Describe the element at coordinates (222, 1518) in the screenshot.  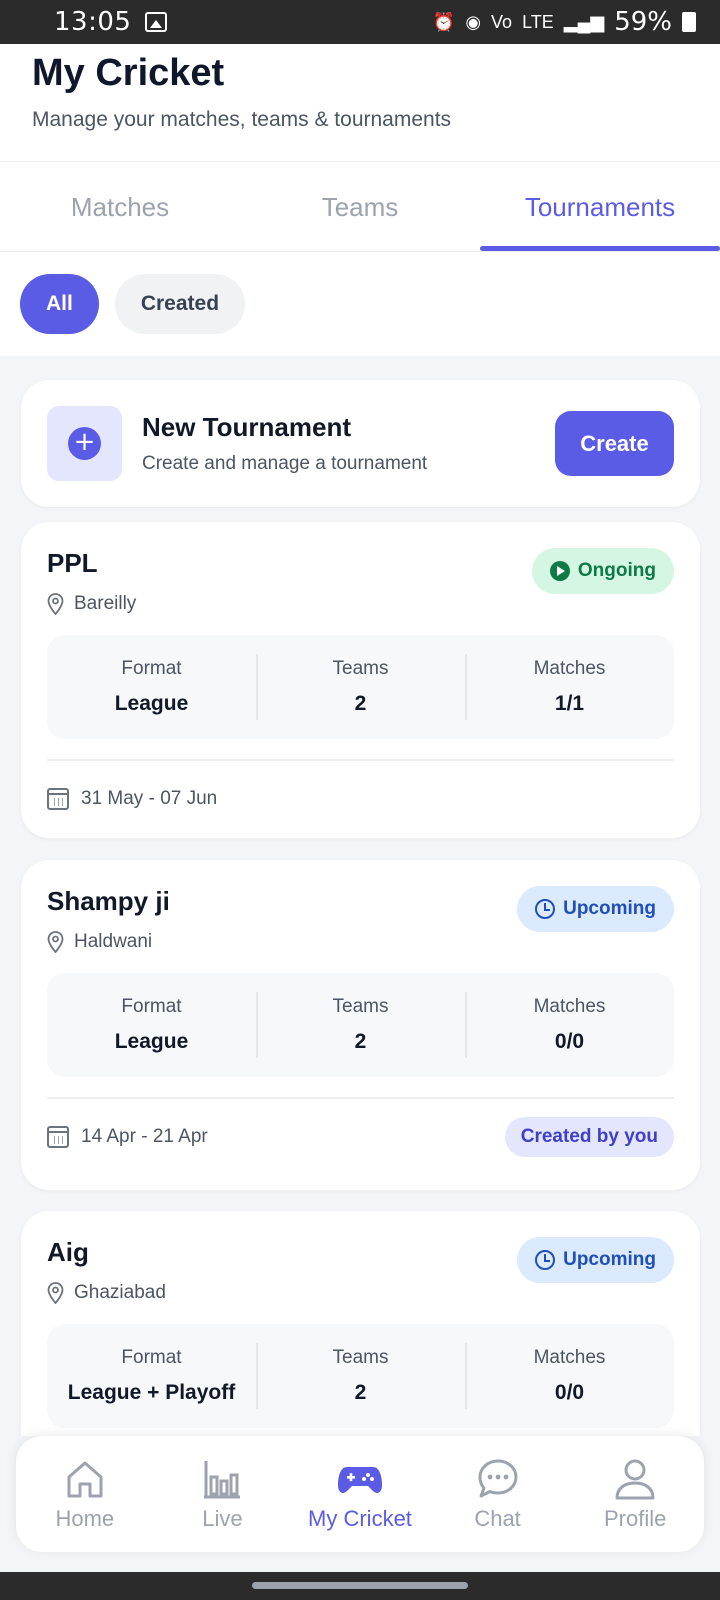
I see `nav-live-label: Live` at that location.